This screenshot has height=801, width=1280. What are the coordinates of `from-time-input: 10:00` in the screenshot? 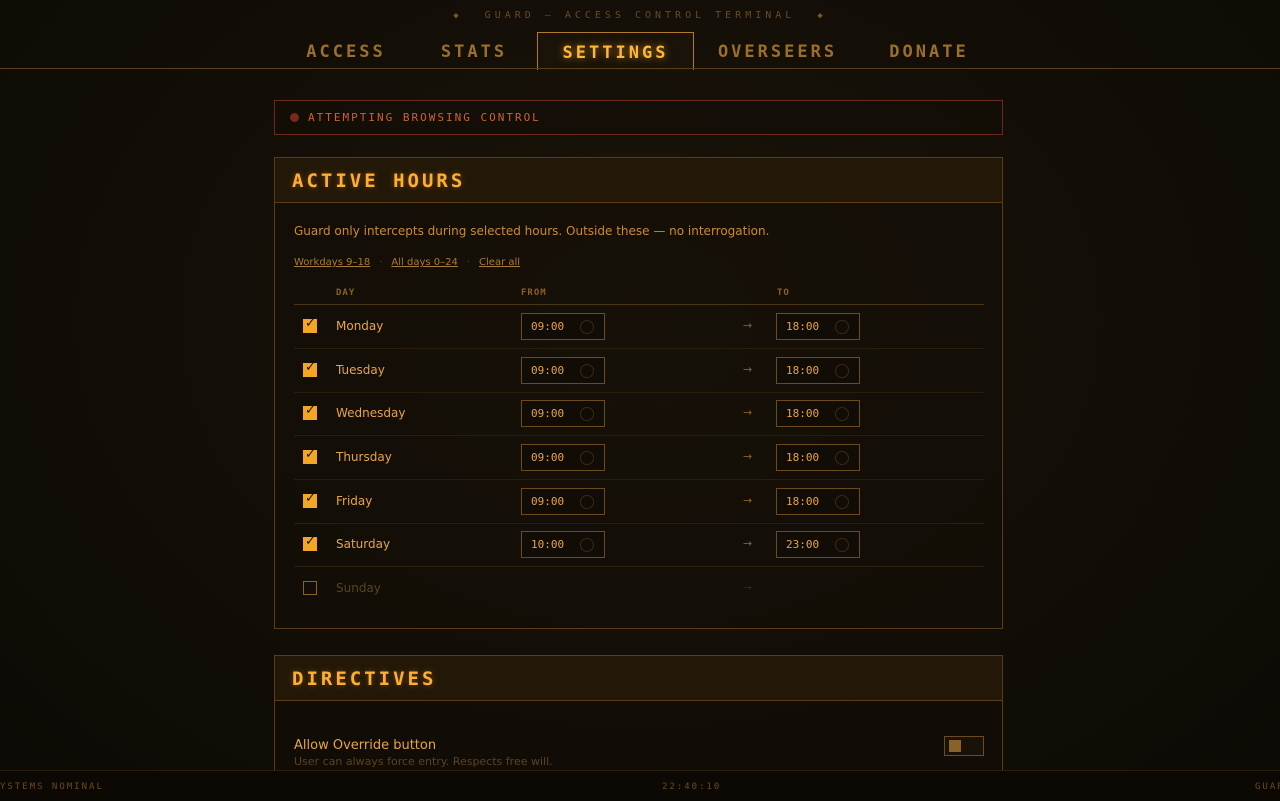 It's located at (563, 544).